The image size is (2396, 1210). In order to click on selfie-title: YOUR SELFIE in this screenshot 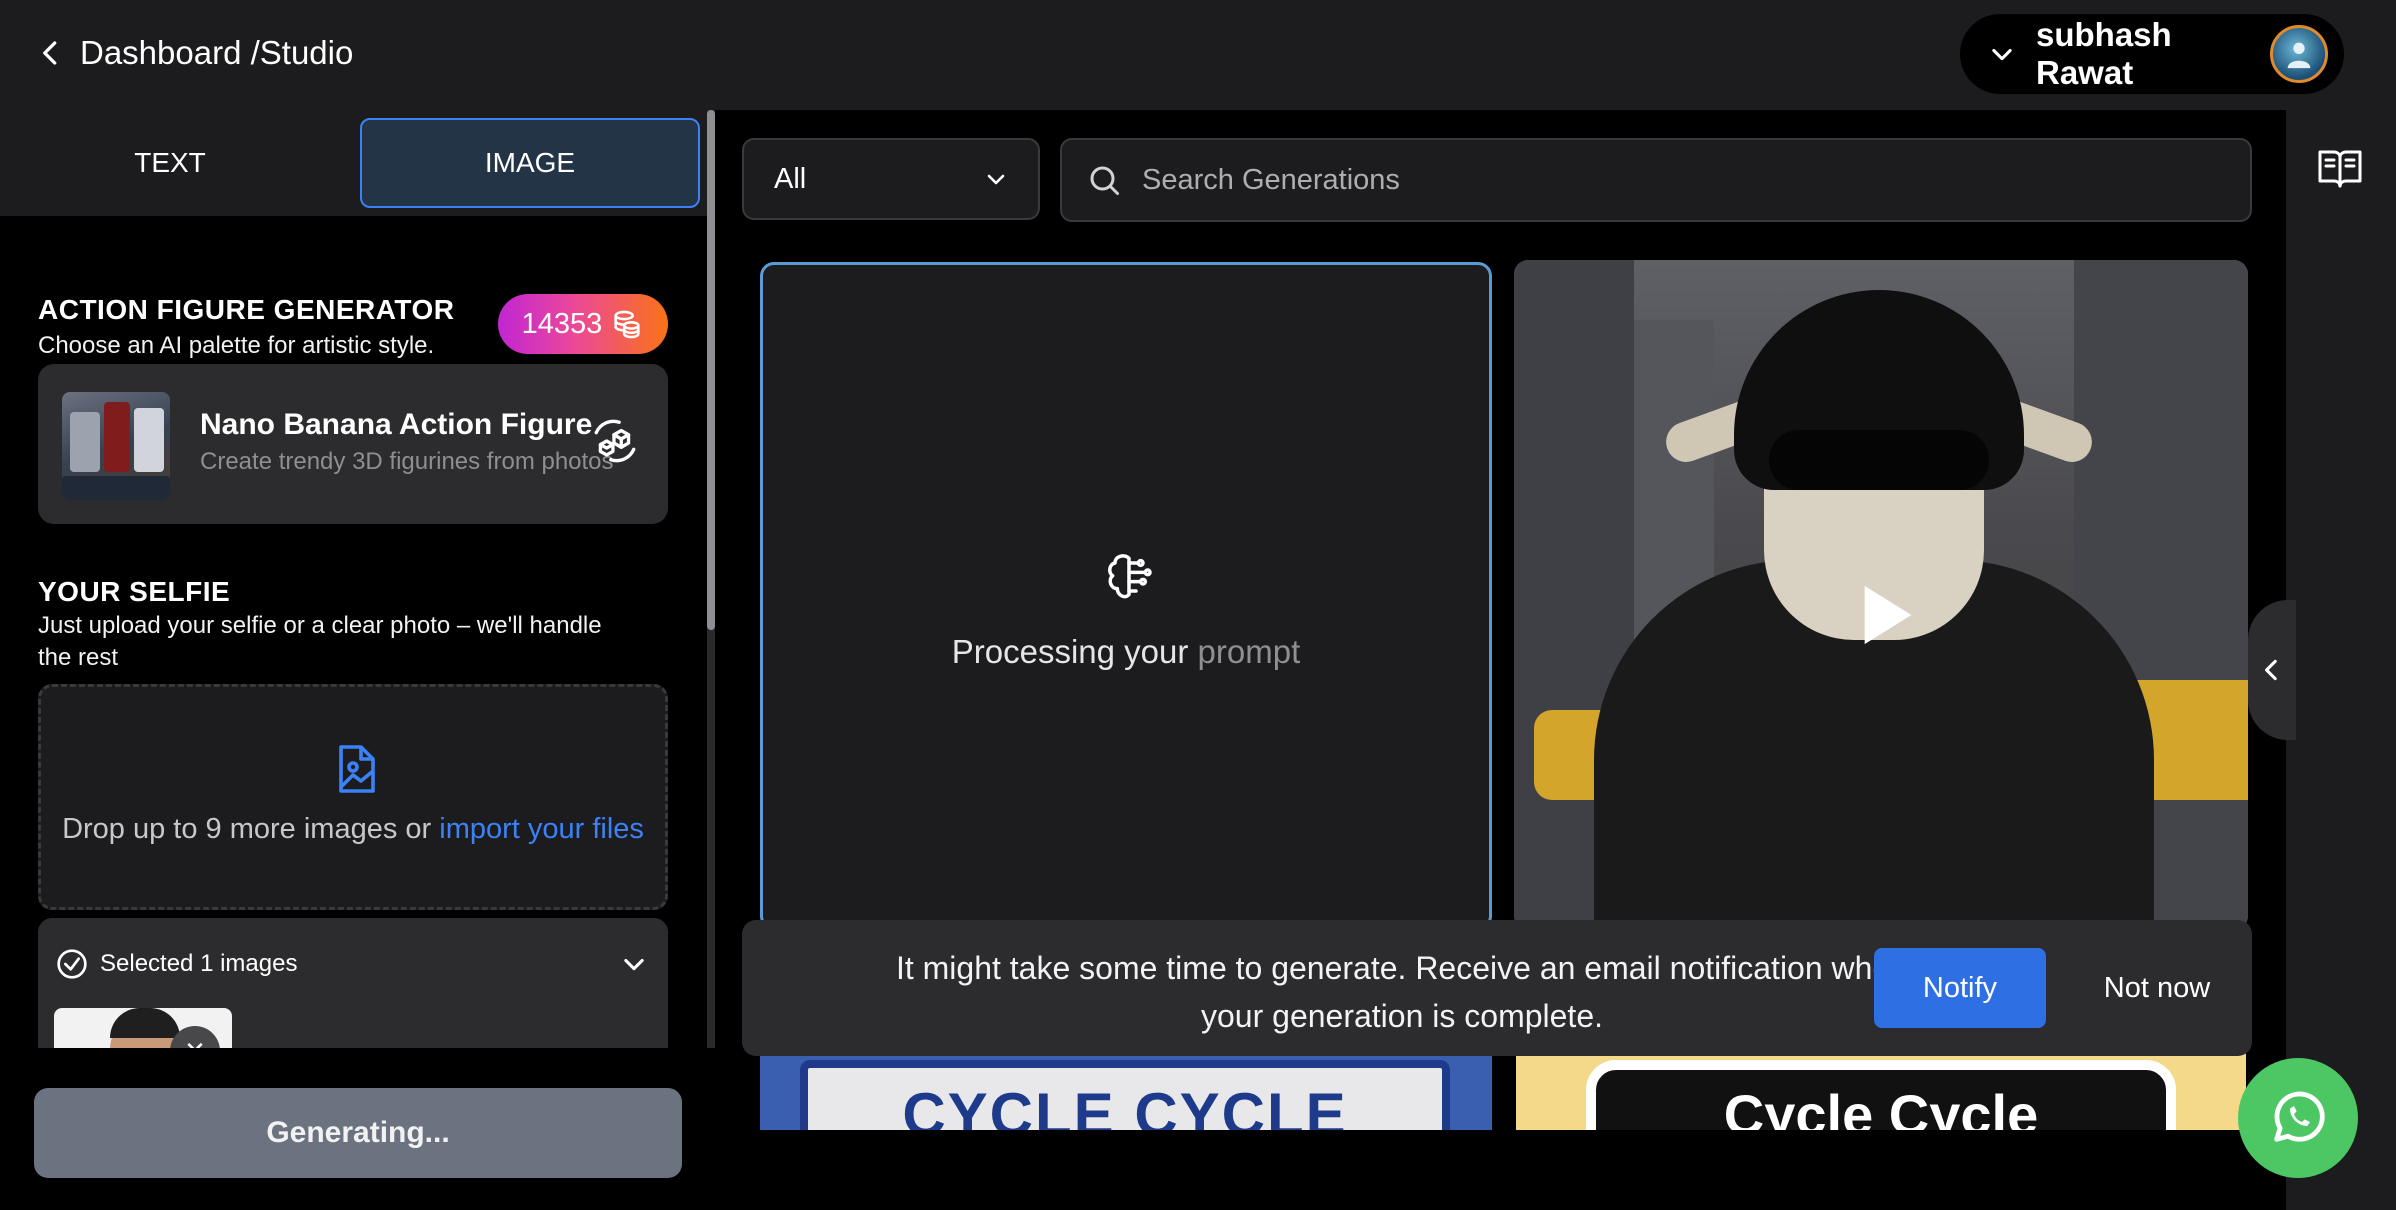, I will do `click(134, 591)`.